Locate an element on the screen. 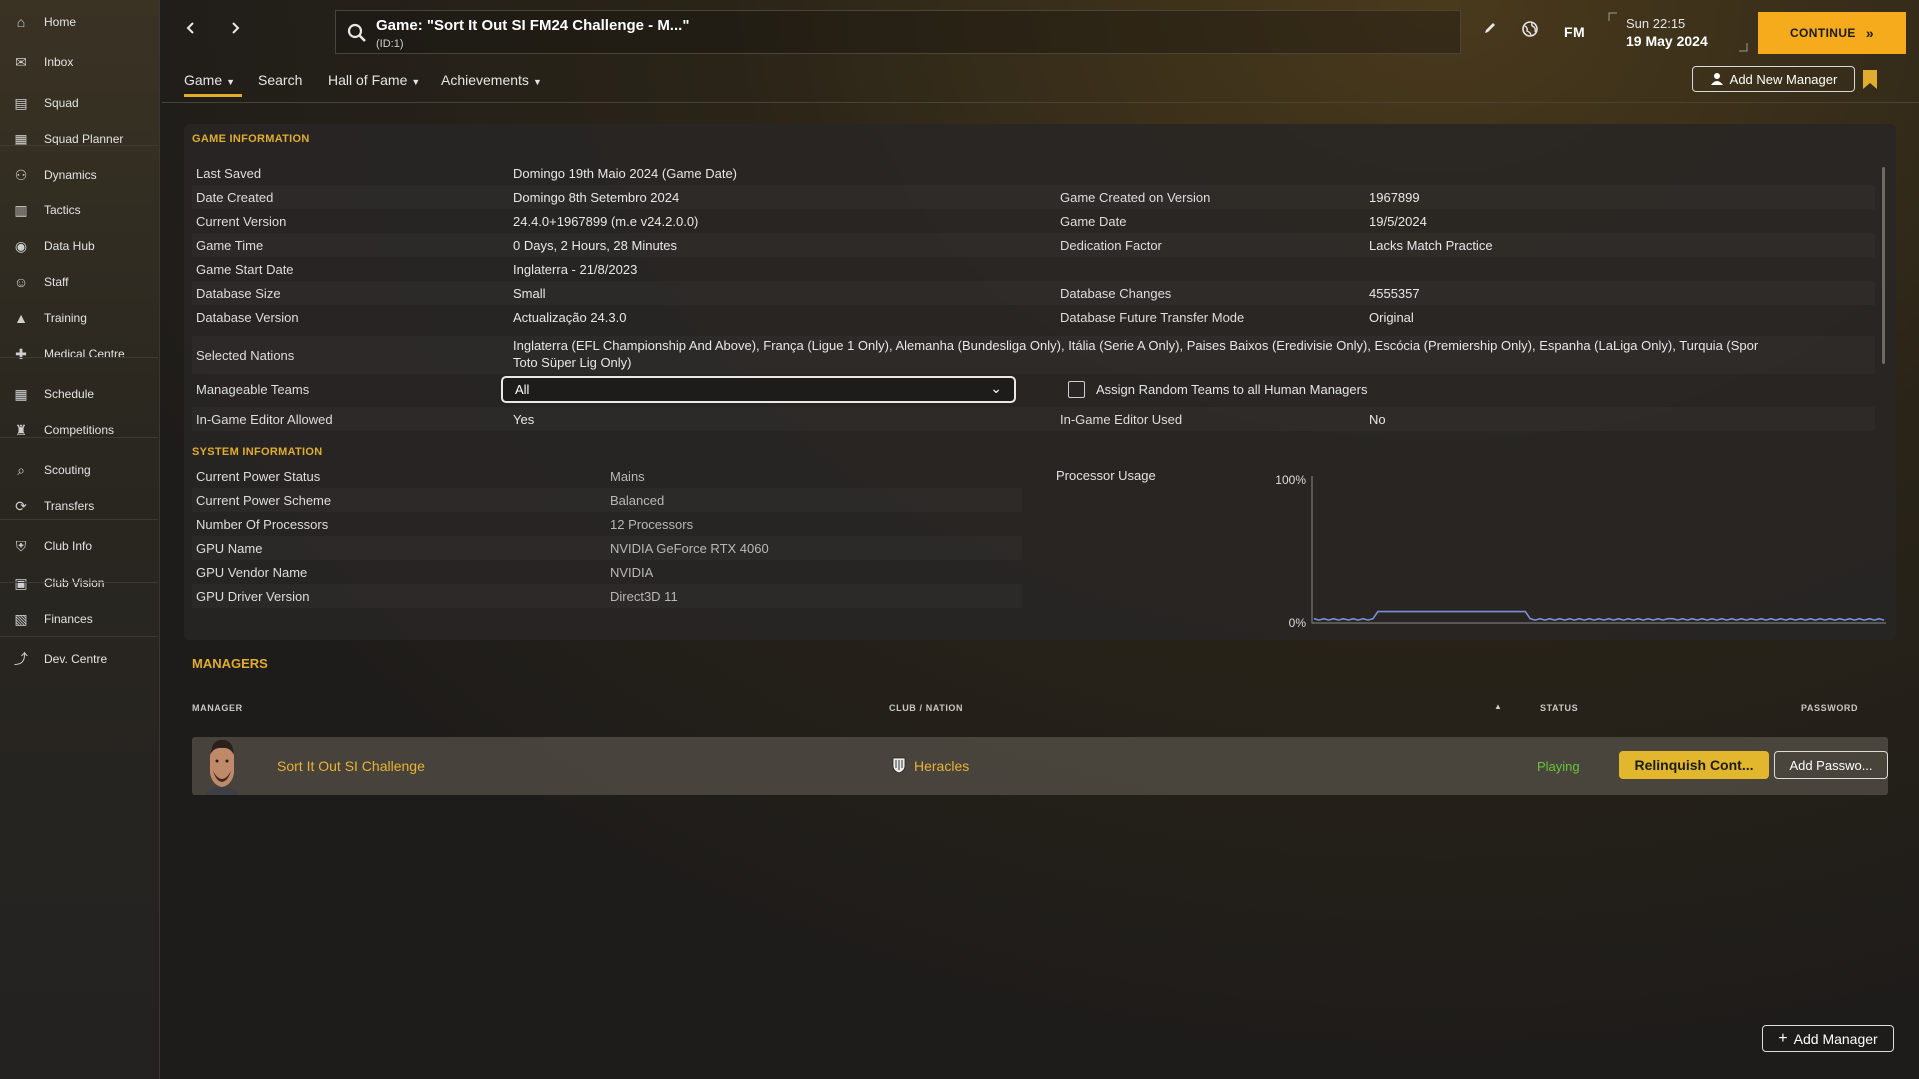 The width and height of the screenshot is (1919, 1079). search-icon is located at coordinates (356, 32).